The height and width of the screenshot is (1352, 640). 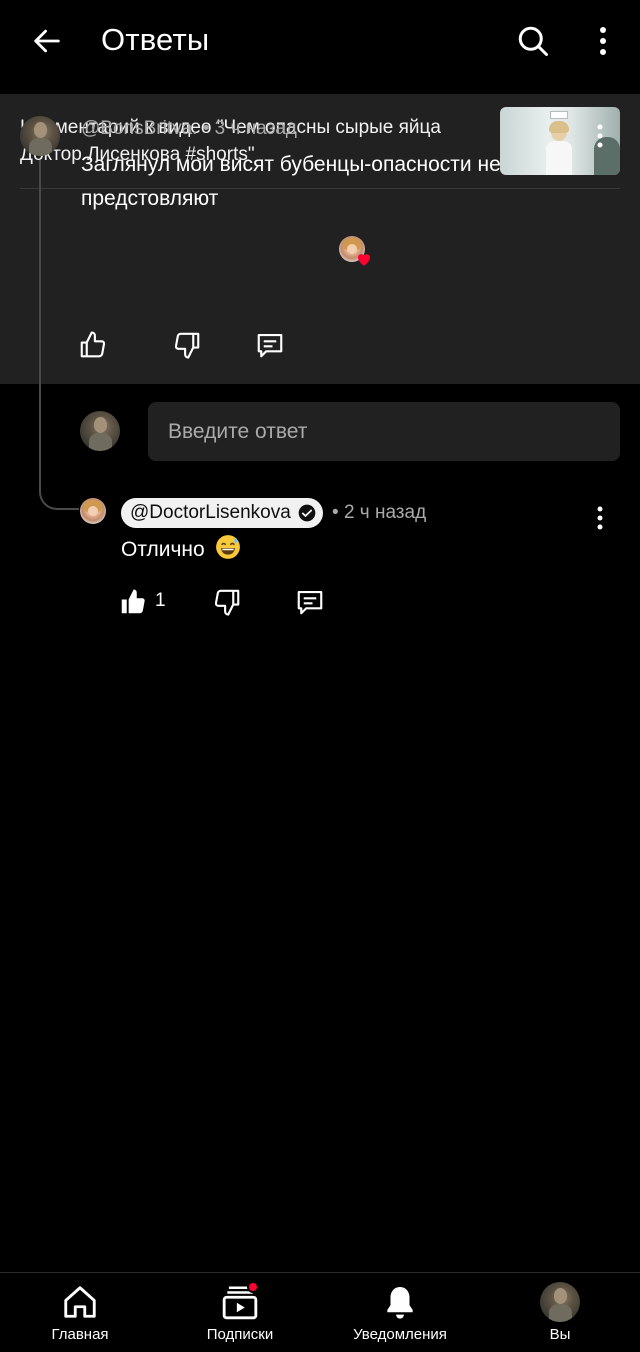 I want to click on bell-icon, so click(x=400, y=1302).